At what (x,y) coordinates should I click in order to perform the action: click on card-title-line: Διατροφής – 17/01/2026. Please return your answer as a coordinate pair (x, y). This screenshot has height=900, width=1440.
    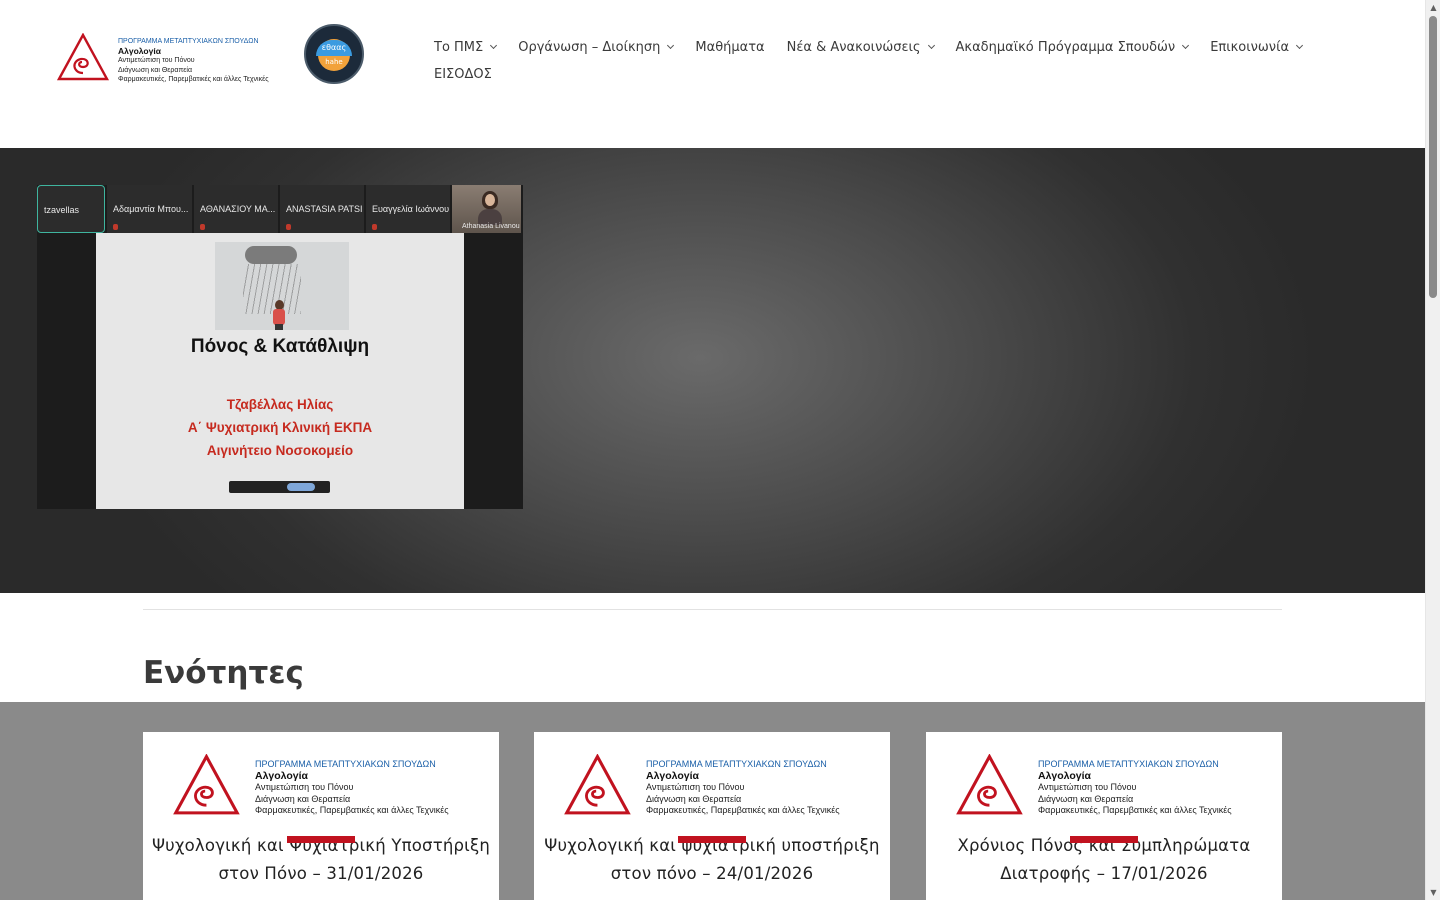
    Looking at the image, I should click on (1104, 873).